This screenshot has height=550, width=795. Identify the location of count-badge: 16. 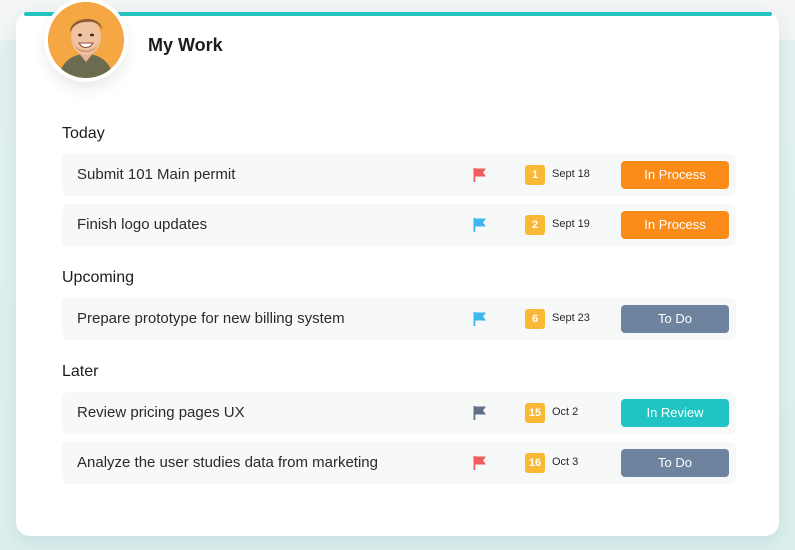
(535, 463).